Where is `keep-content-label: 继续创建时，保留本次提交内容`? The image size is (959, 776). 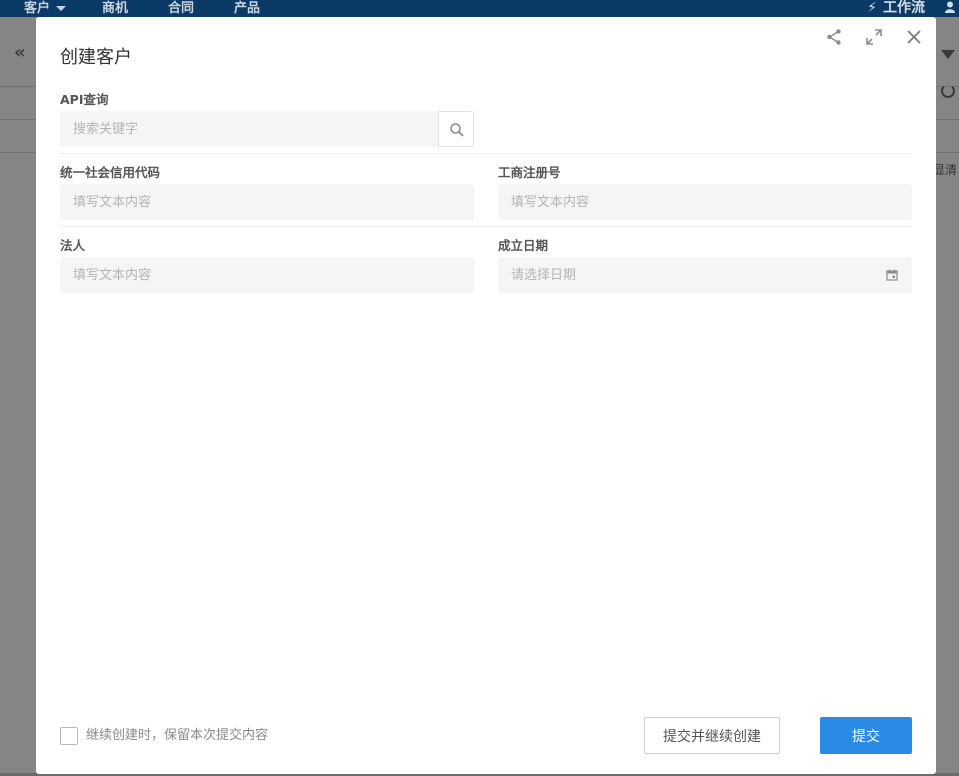
keep-content-label: 继续创建时，保留本次提交内容 is located at coordinates (177, 735).